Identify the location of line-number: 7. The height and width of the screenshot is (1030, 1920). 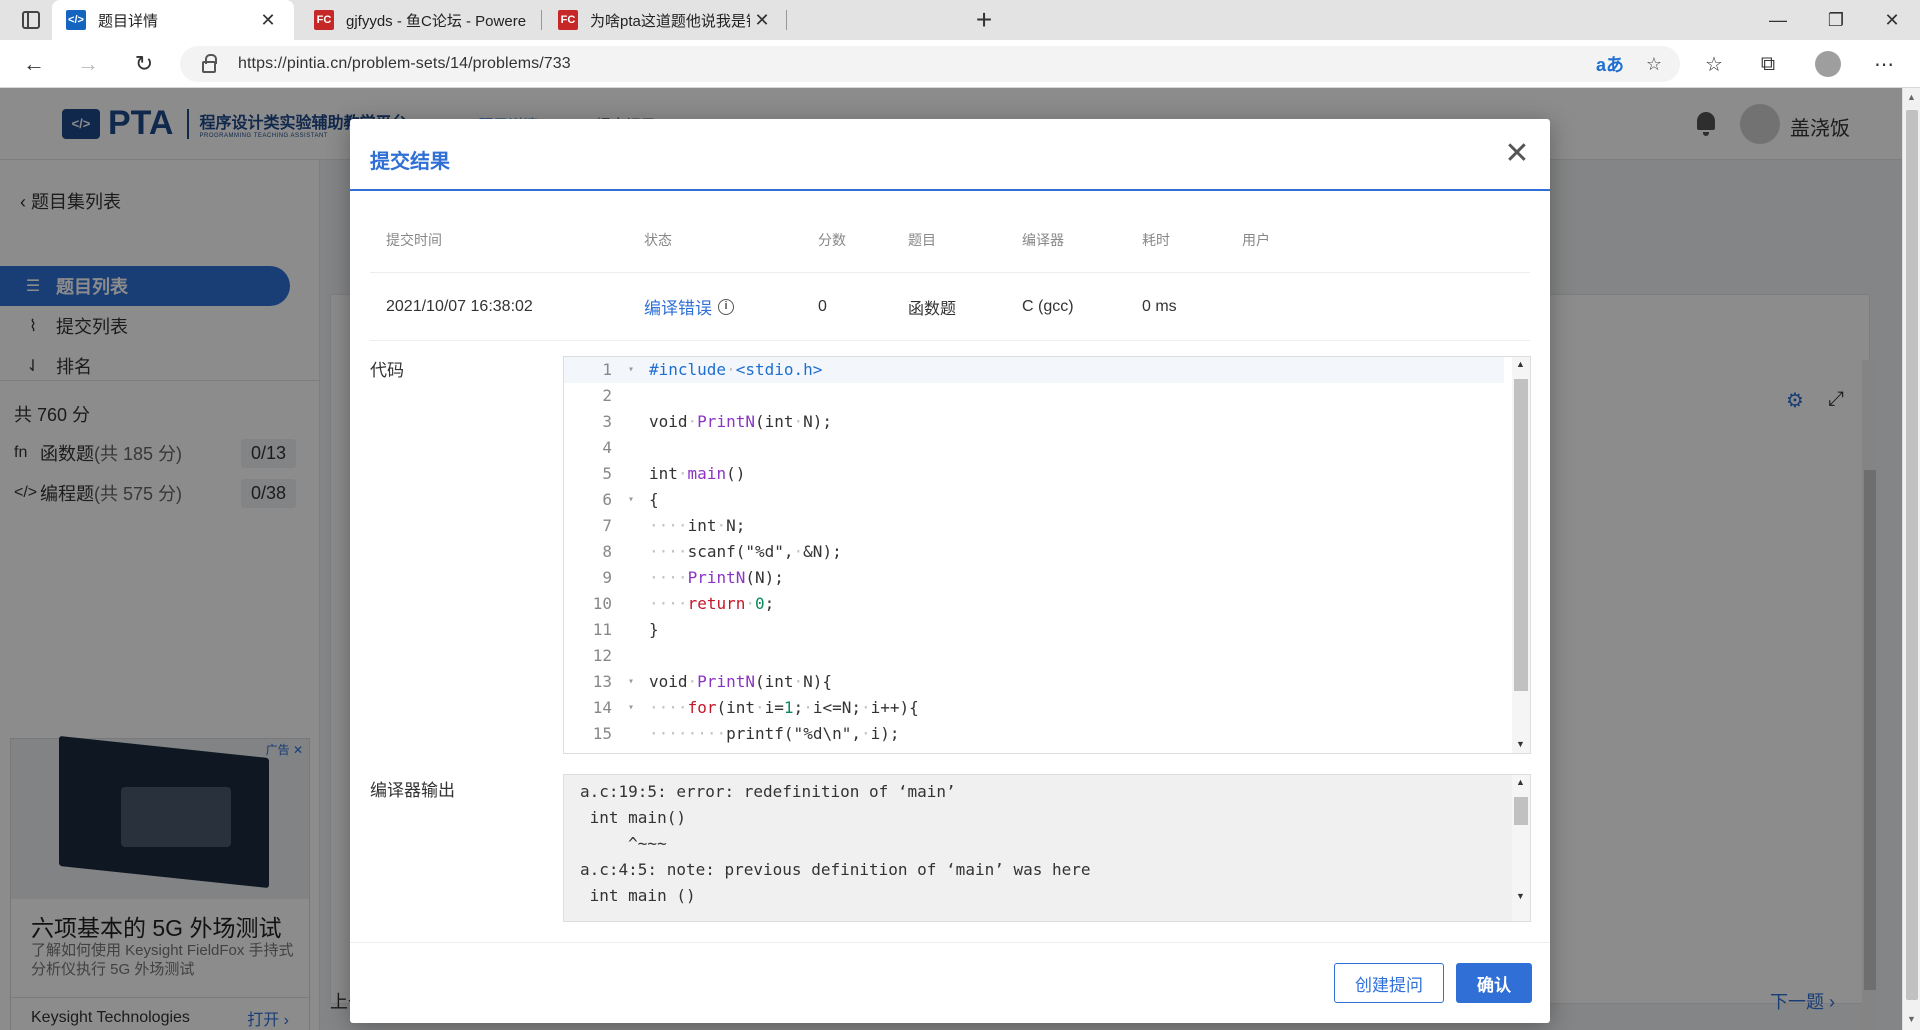
(607, 525).